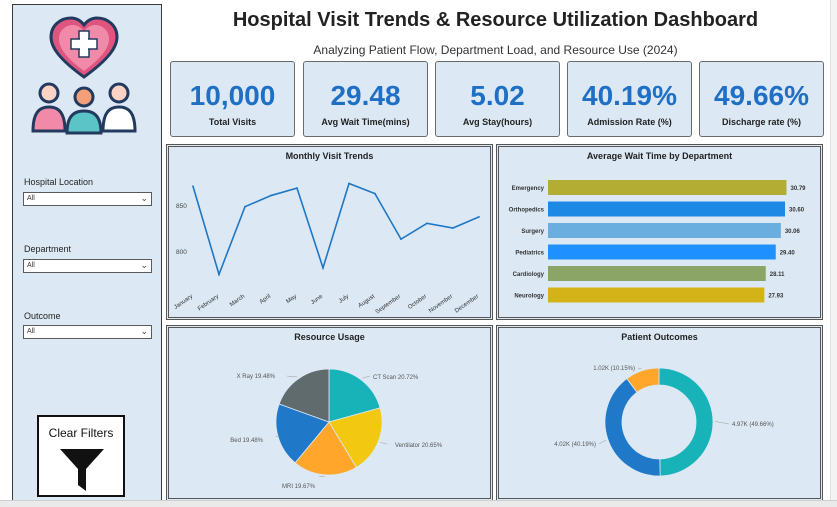  Describe the element at coordinates (529, 254) in the screenshot. I see `category-label: Pediatrics` at that location.